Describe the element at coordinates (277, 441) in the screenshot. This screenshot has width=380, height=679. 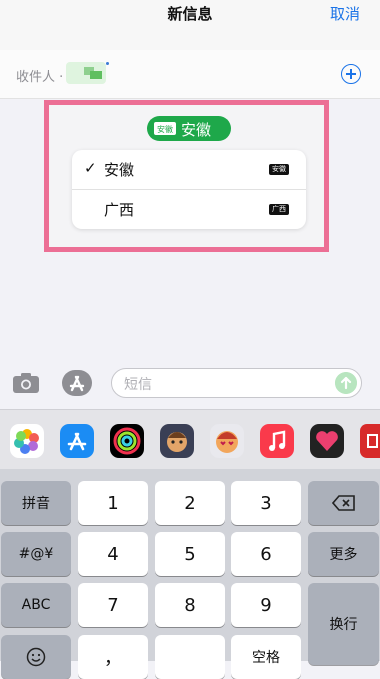
I see `music-app-icon` at that location.